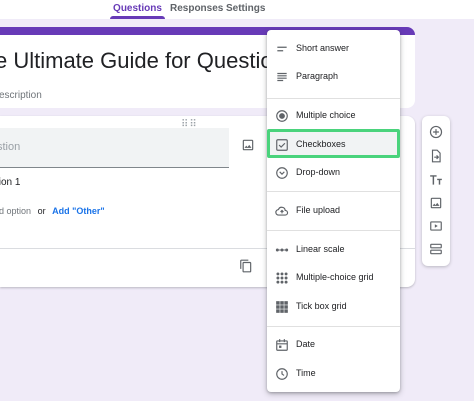  Describe the element at coordinates (321, 306) in the screenshot. I see `menu-item-label: Tick box grid` at that location.